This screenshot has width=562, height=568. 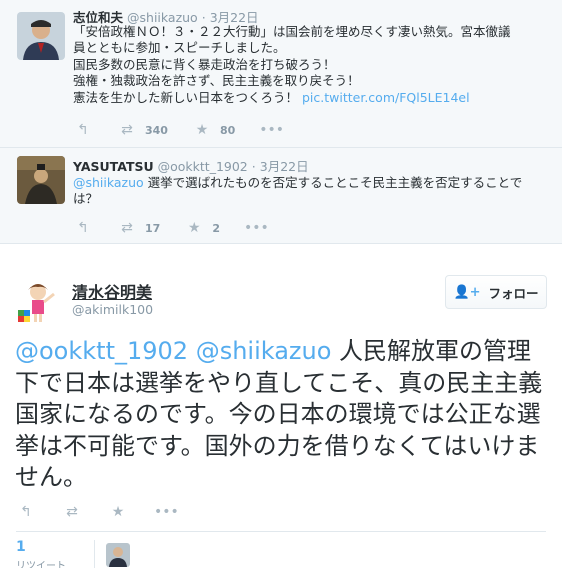 I want to click on tweet-actions: ↰ ⇄ ★ •••, so click(x=108, y=512).